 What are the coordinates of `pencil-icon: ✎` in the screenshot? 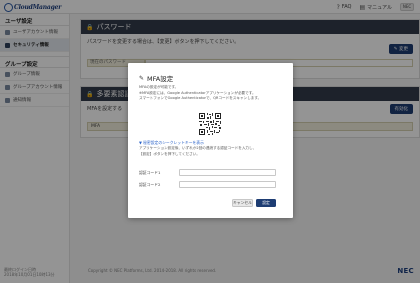 It's located at (142, 78).